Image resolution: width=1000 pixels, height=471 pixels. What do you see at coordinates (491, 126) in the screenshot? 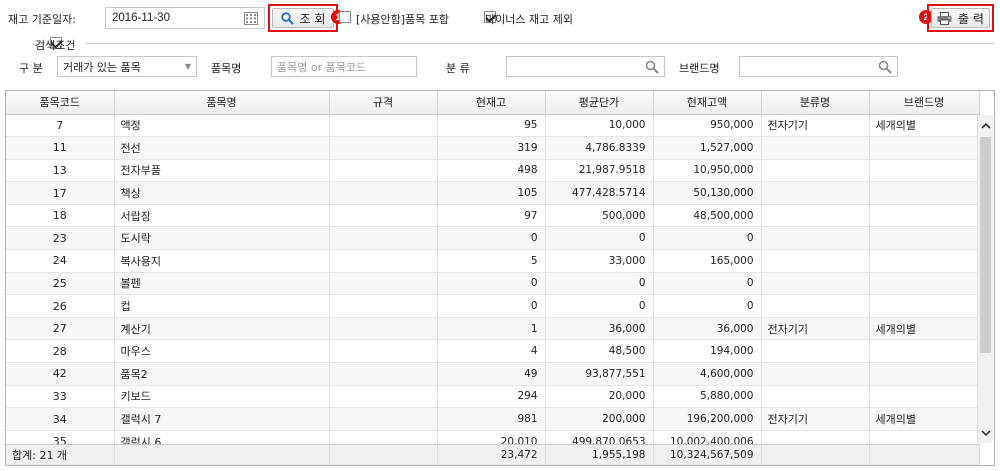
I see `cell-stock: 95` at bounding box center [491, 126].